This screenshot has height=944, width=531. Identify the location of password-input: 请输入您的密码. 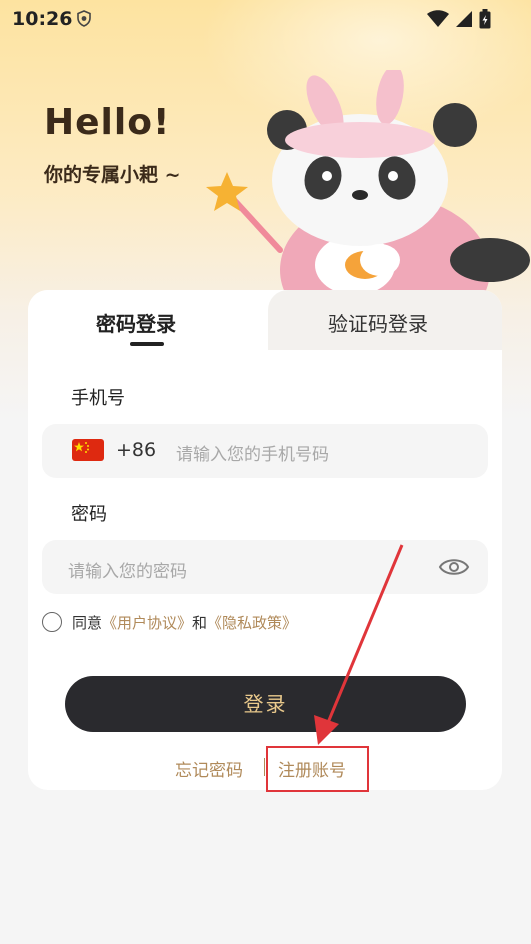
(265, 567).